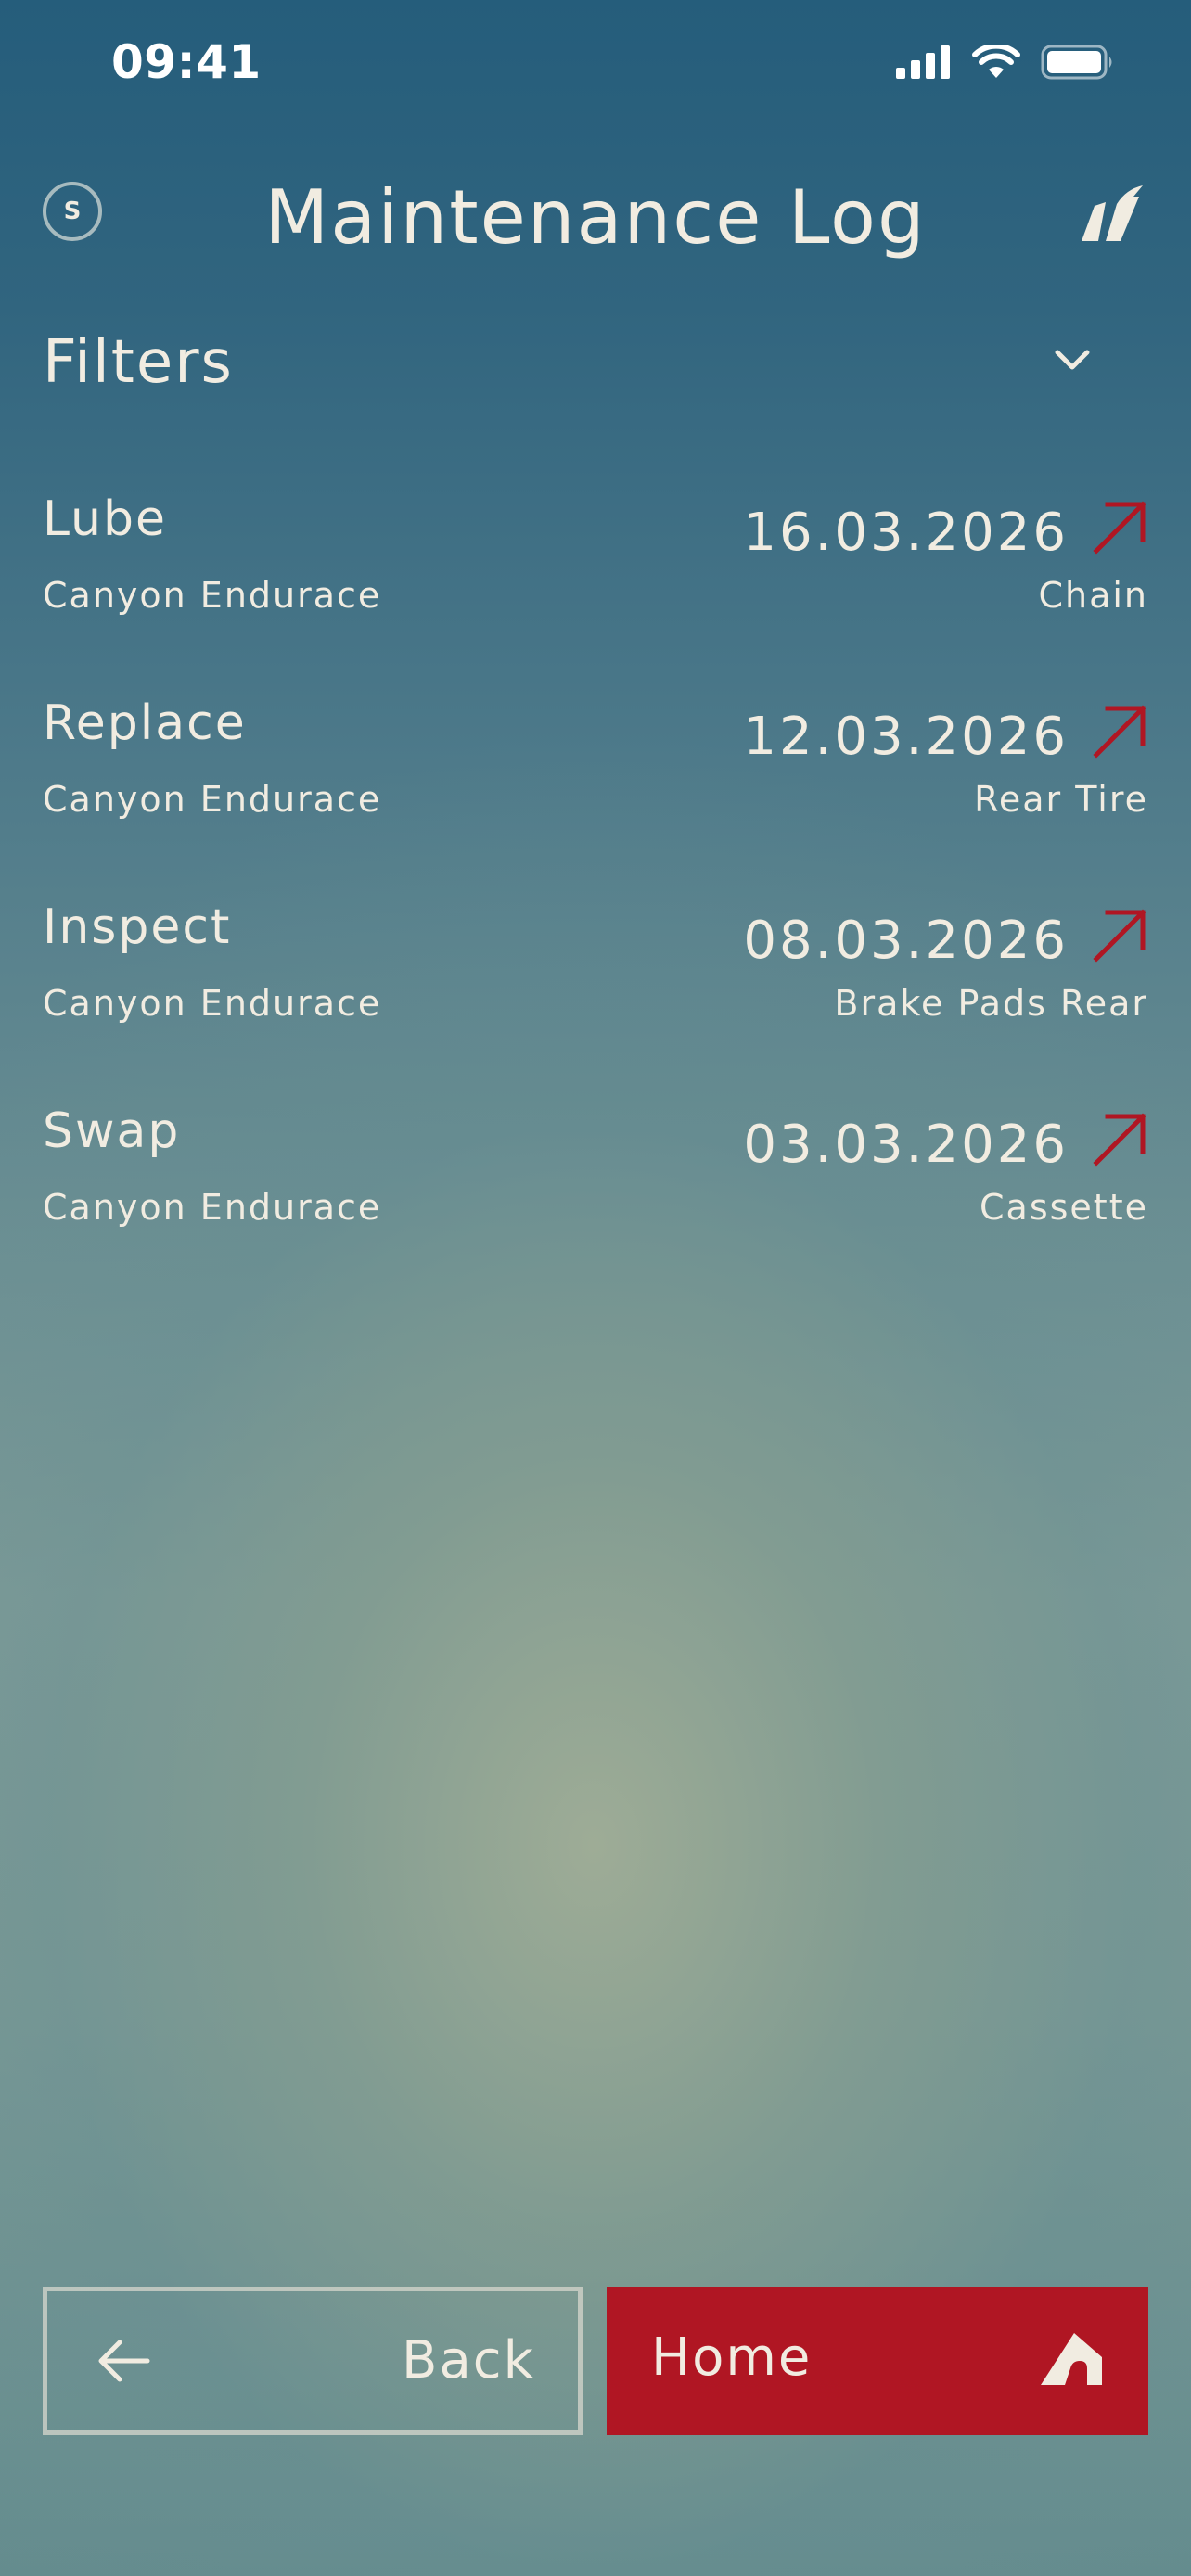 The image size is (1191, 2576). Describe the element at coordinates (906, 1145) in the screenshot. I see `log-date: 03.03.2026` at that location.